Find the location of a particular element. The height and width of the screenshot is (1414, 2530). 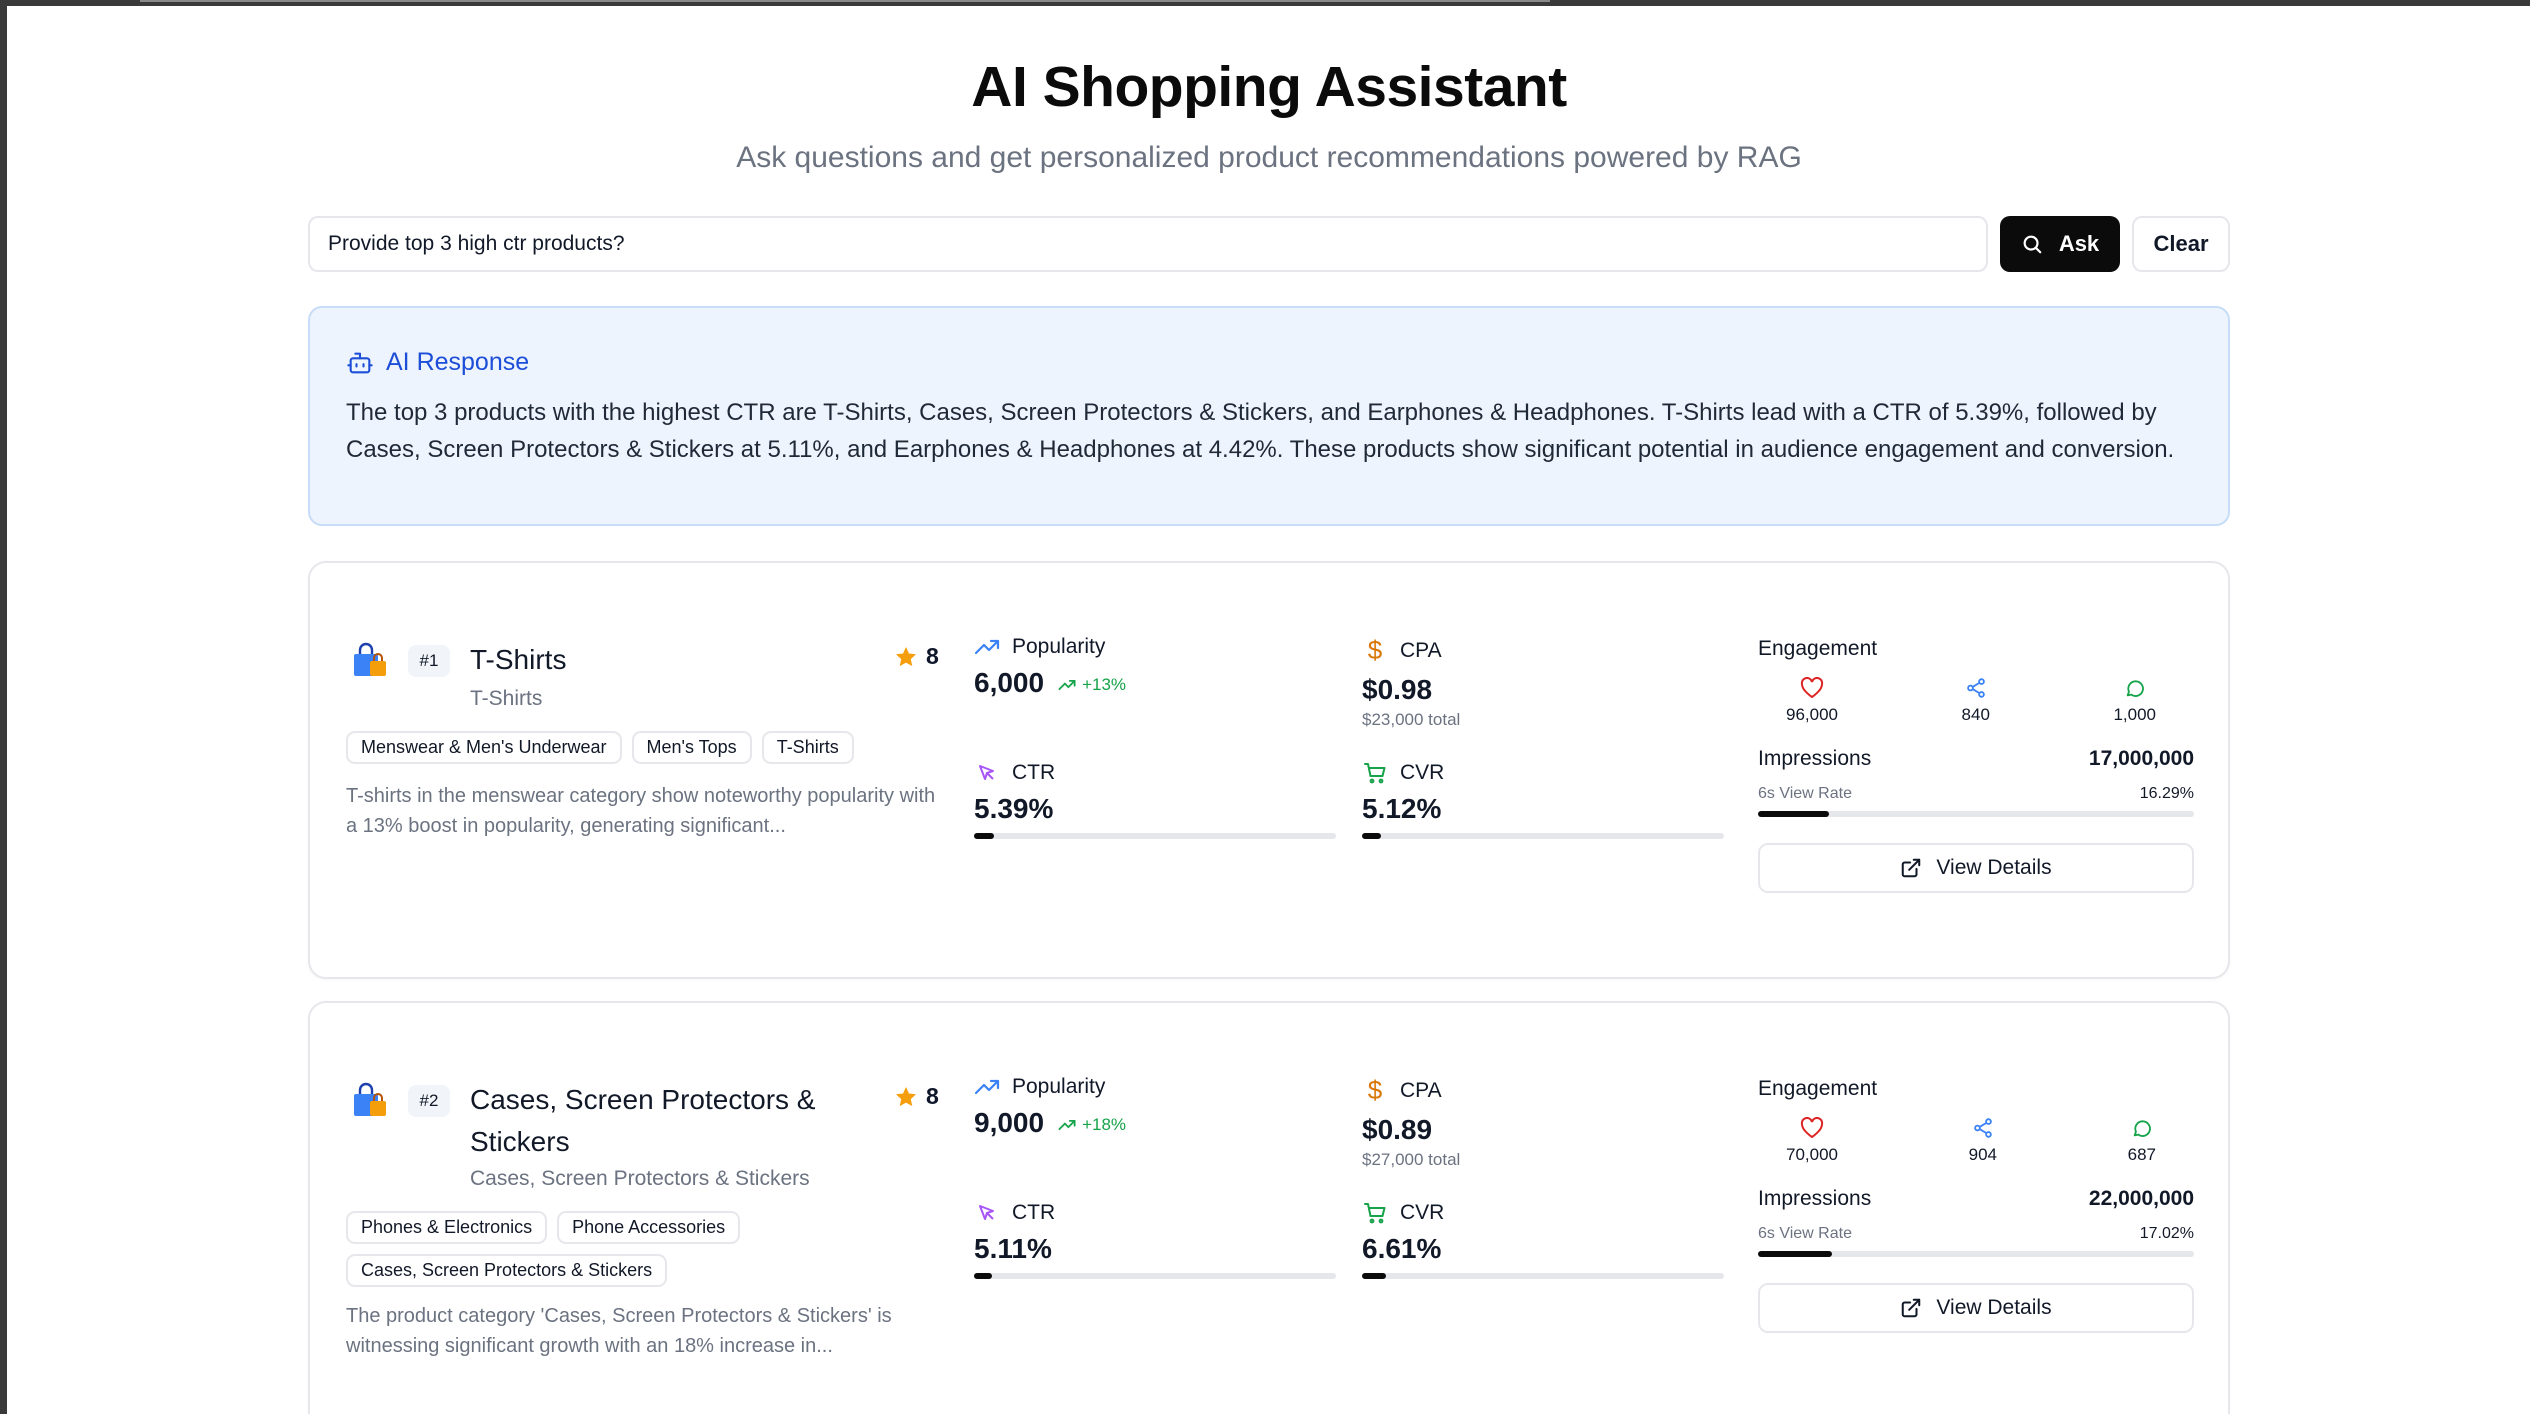

ai-response-label: AI Response is located at coordinates (458, 362).